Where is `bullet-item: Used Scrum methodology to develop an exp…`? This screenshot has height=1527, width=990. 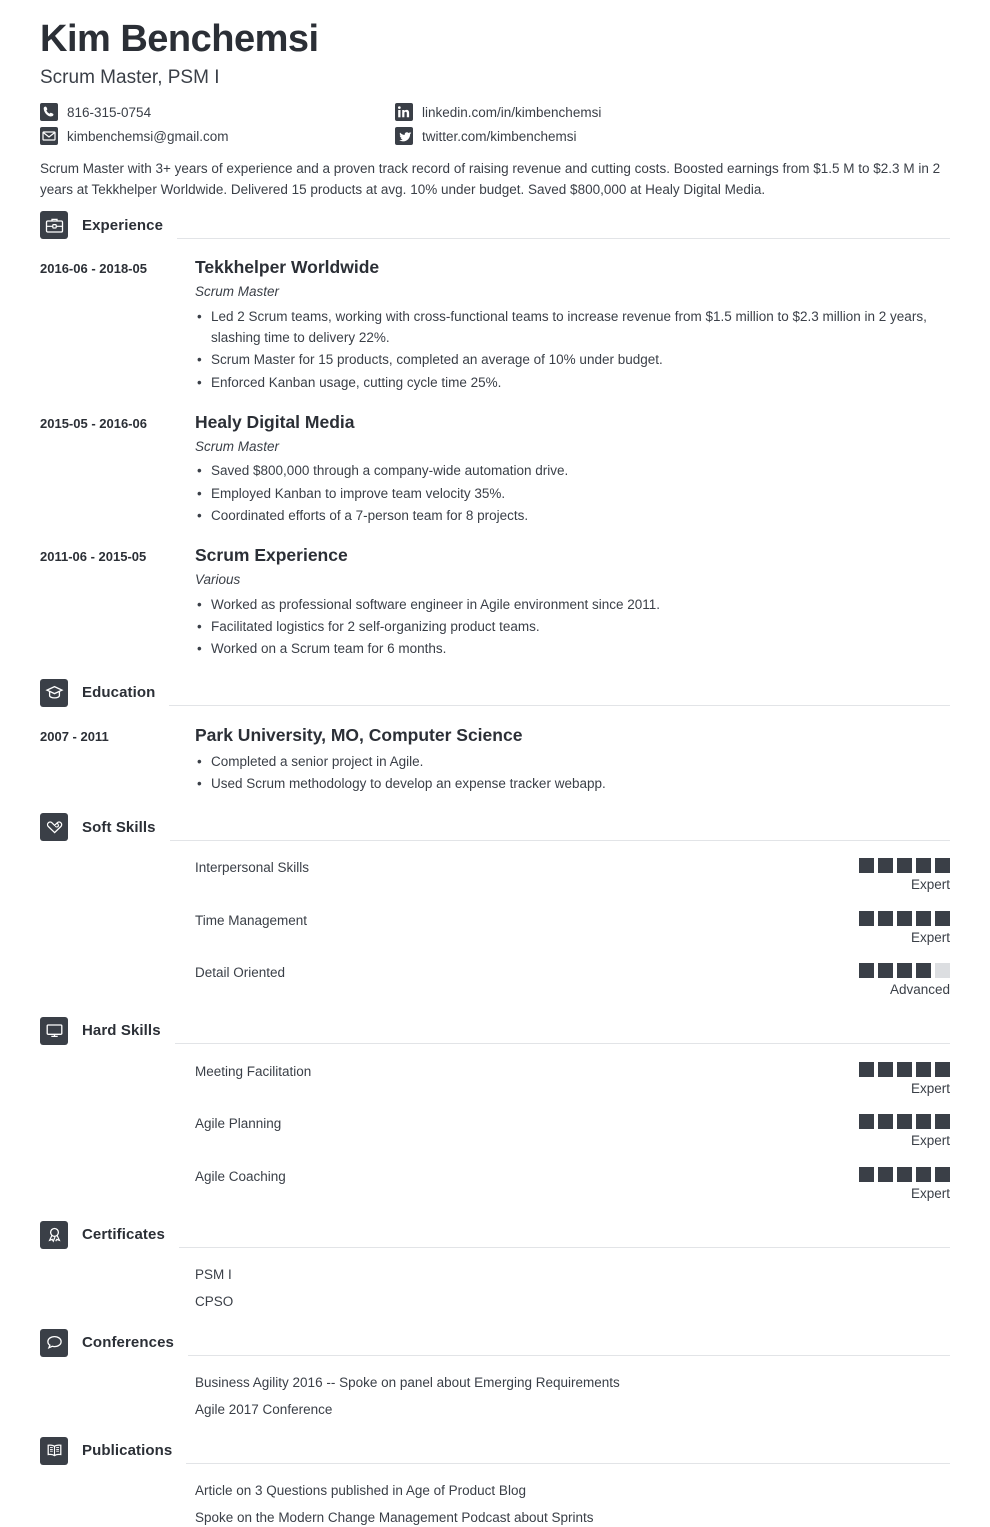
bullet-item: Used Scrum methodology to develop an exp… is located at coordinates (572, 784).